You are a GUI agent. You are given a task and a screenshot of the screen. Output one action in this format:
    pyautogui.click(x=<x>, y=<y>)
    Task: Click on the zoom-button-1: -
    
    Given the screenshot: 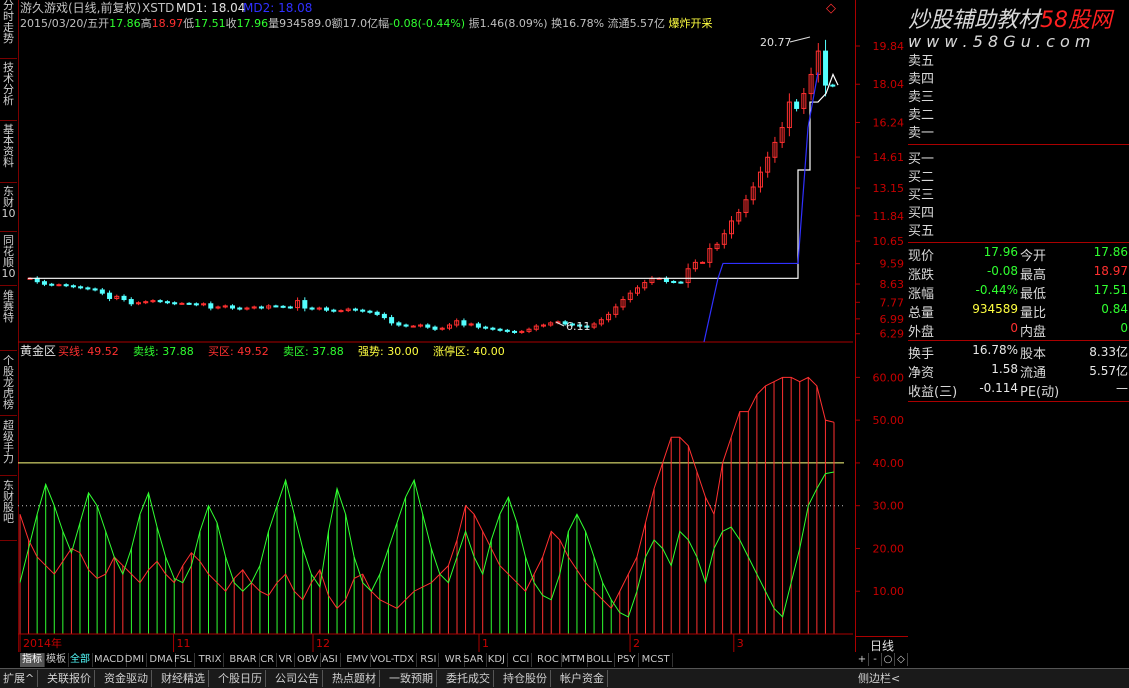 What is the action you would take?
    pyautogui.click(x=875, y=659)
    